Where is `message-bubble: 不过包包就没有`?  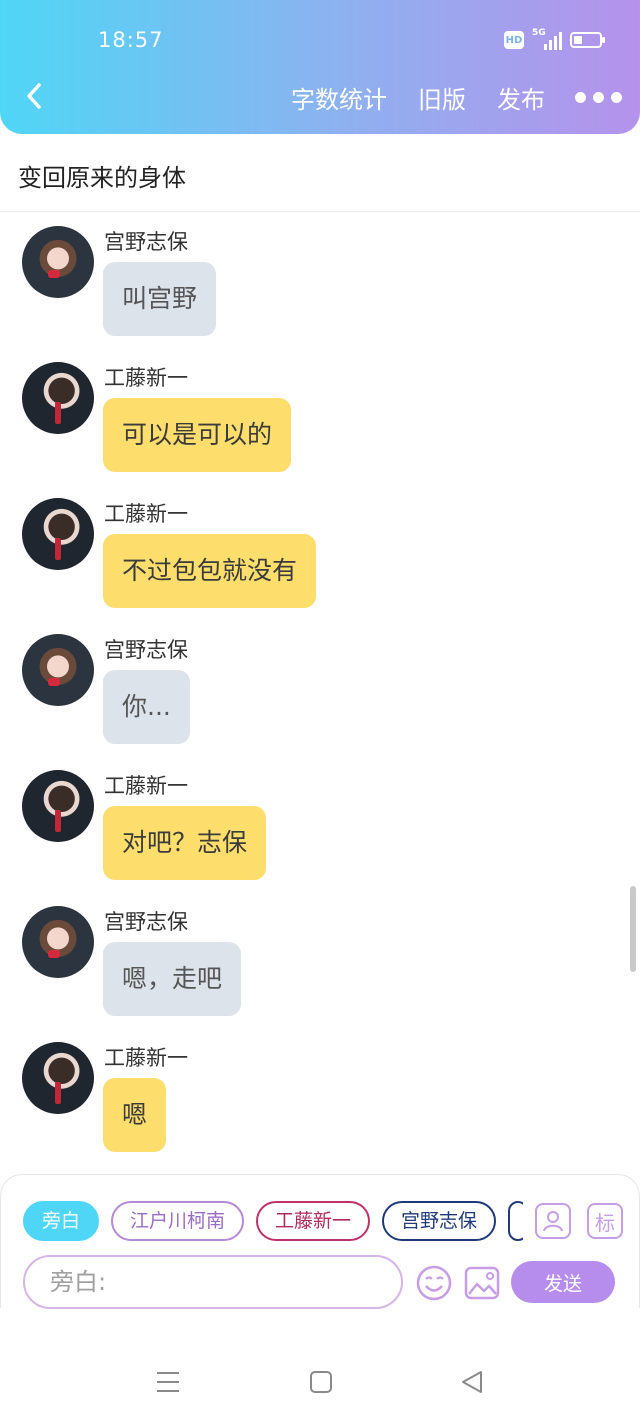
message-bubble: 不过包包就没有 is located at coordinates (210, 571).